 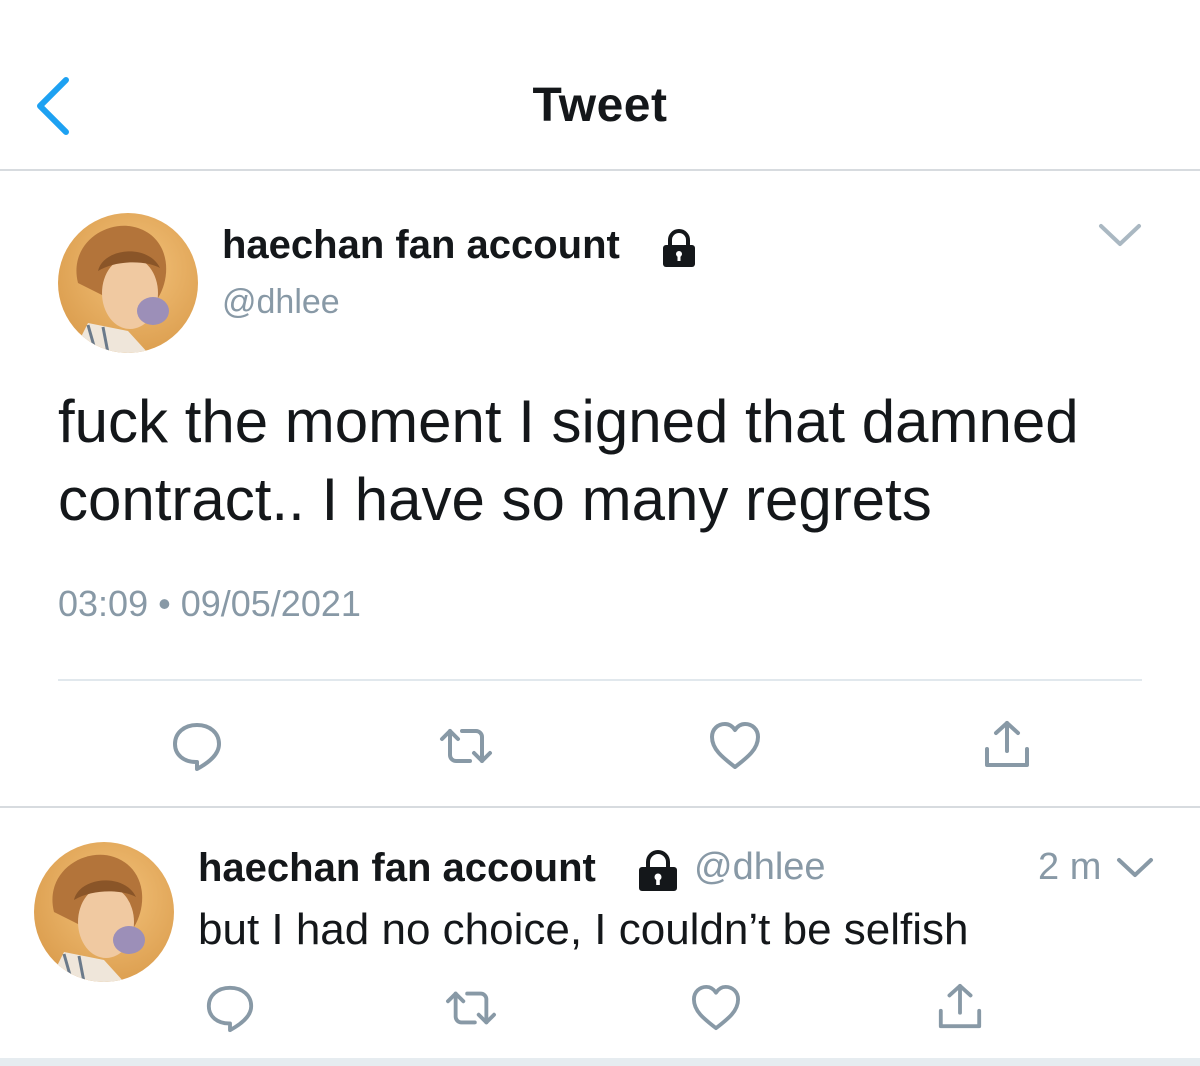 What do you see at coordinates (270, 603) in the screenshot?
I see `tweet-date: 09/05/2021` at bounding box center [270, 603].